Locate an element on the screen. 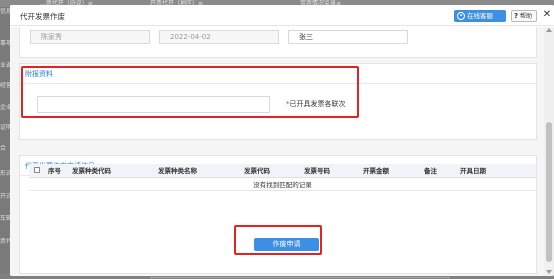 The width and height of the screenshot is (554, 279). column-header: 备注 is located at coordinates (439, 171).